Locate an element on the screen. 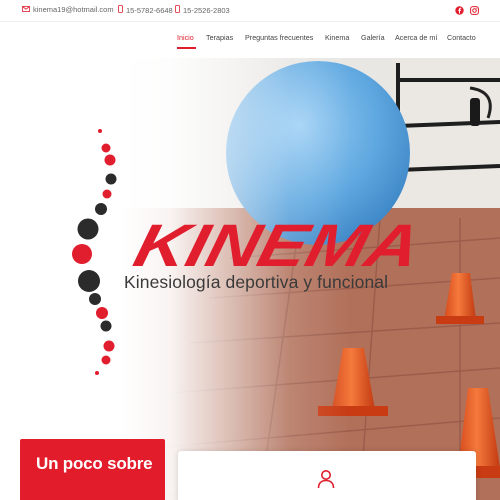 This screenshot has width=500, height=500. nav-item-preguntas-frecuentes: Preguntas frecuentes is located at coordinates (279, 37).